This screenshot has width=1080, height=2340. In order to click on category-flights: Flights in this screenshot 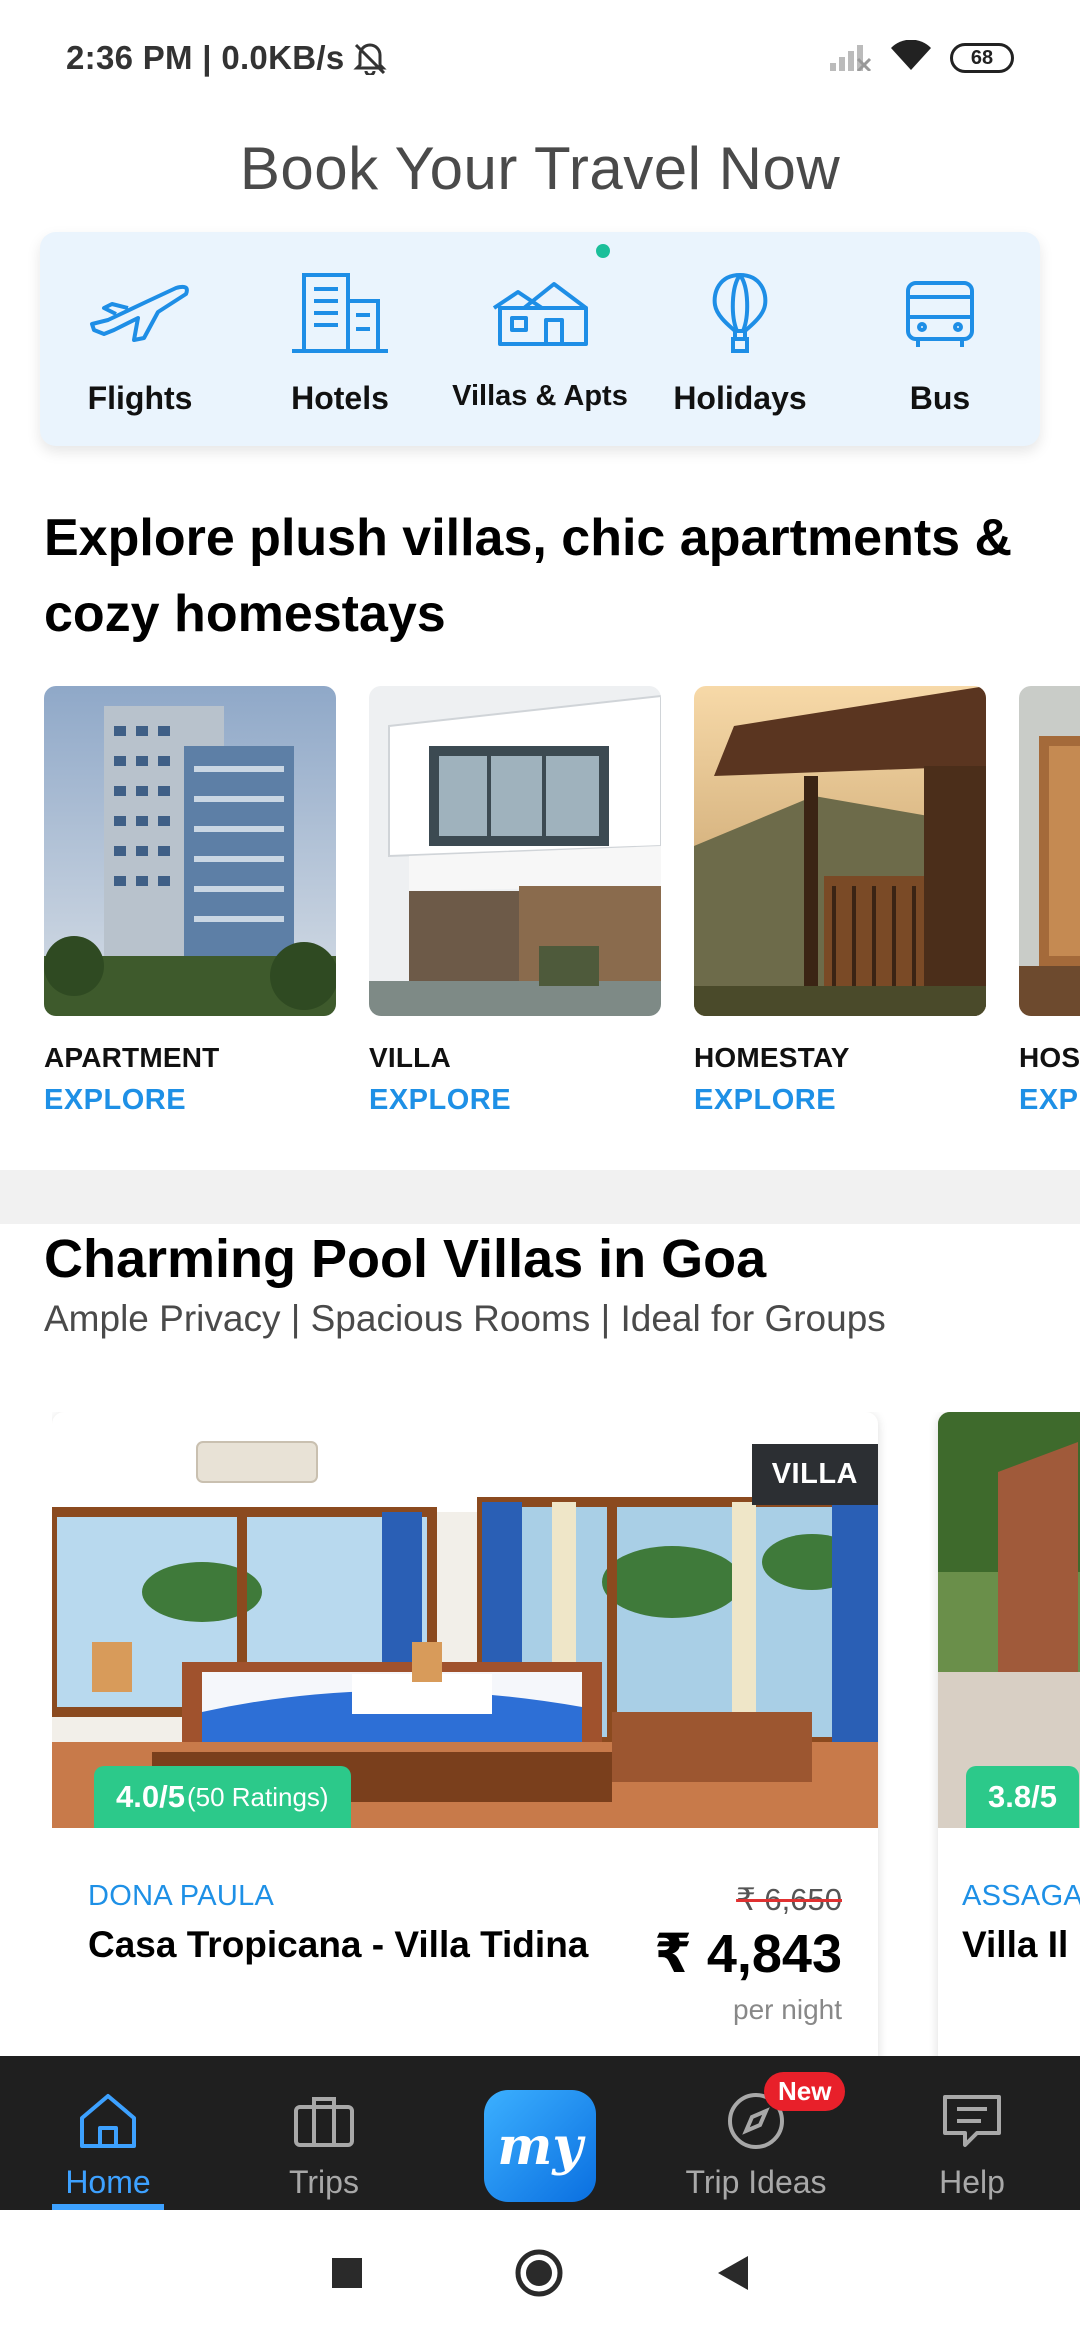, I will do `click(140, 339)`.